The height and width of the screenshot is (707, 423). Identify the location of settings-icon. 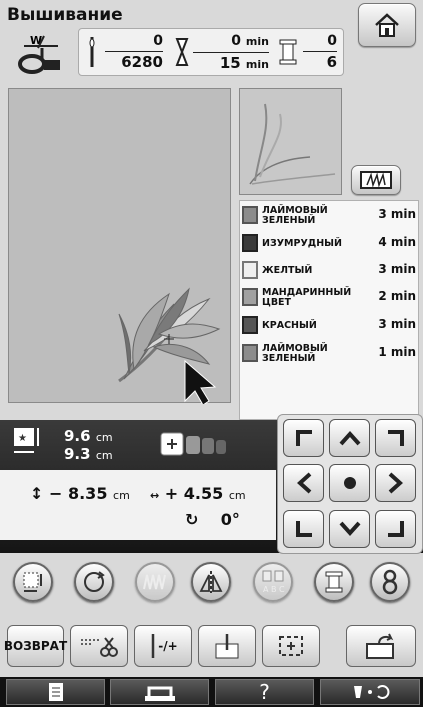
(372, 692).